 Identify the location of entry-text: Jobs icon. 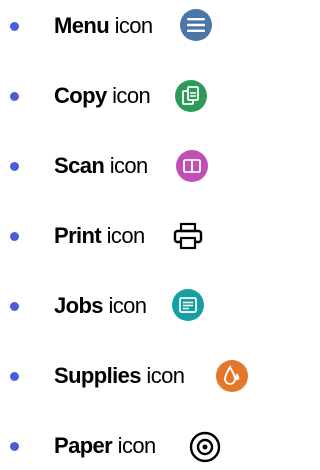
(100, 305).